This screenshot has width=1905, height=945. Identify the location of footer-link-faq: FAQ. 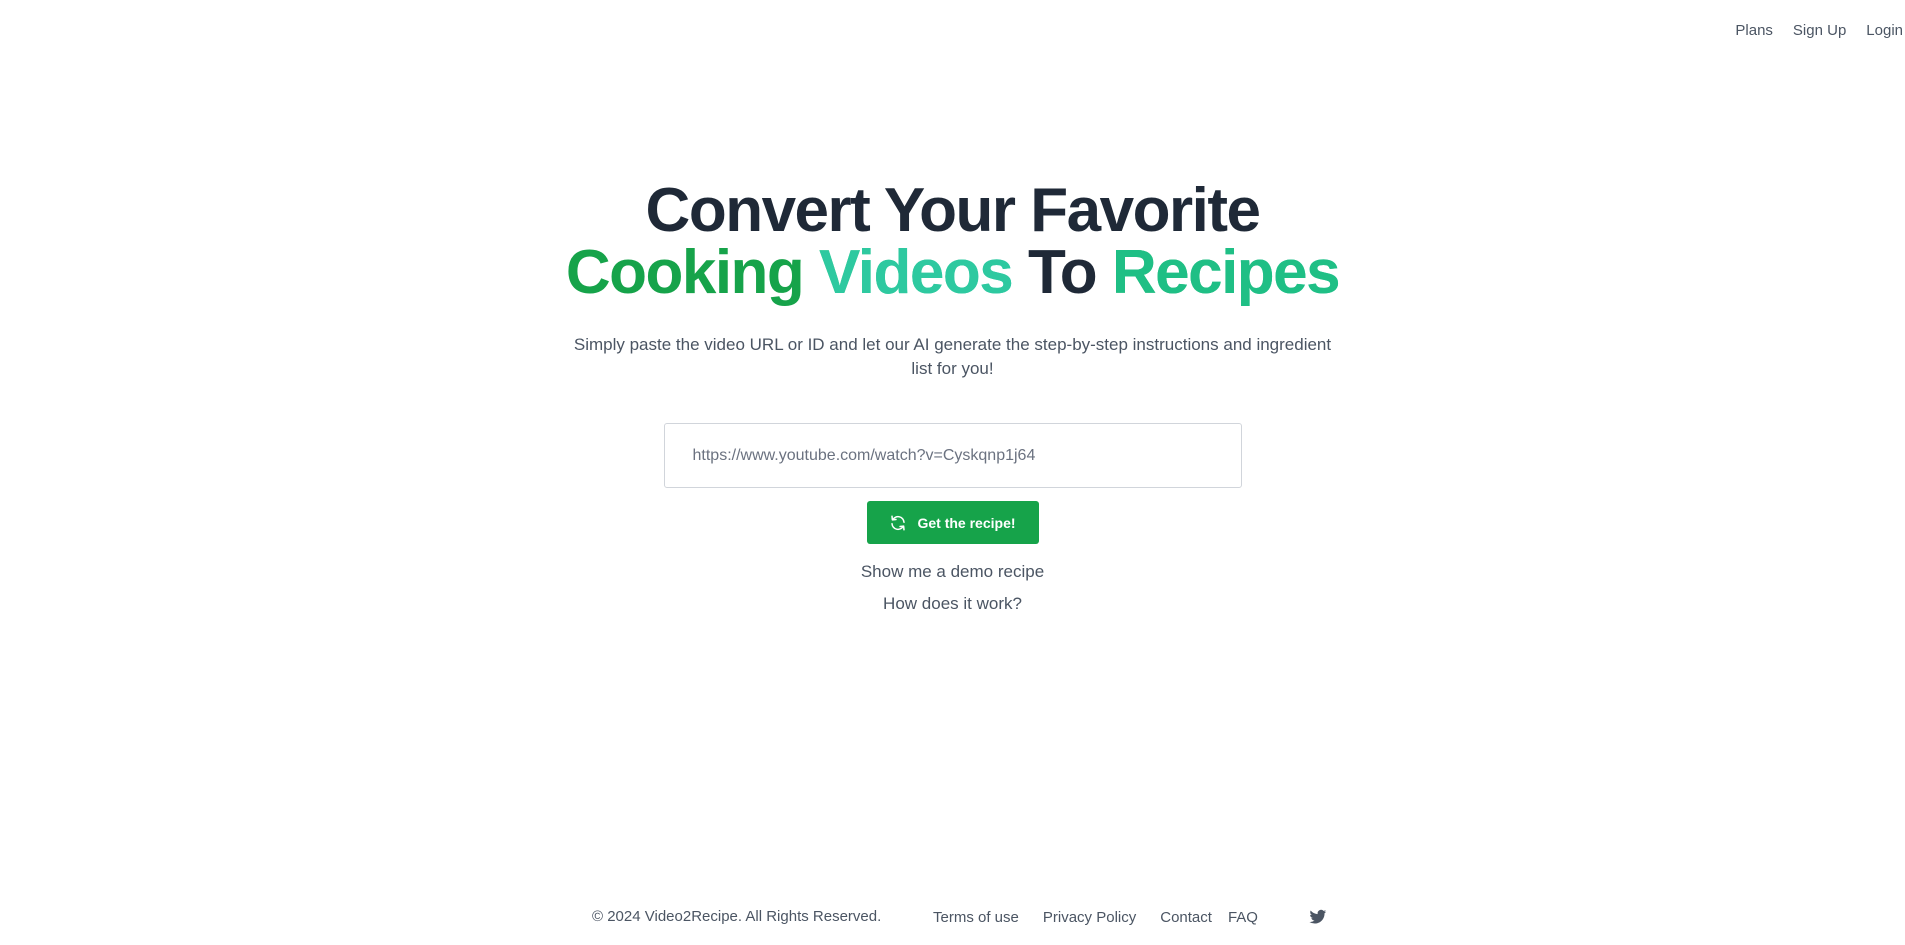
(1243, 917).